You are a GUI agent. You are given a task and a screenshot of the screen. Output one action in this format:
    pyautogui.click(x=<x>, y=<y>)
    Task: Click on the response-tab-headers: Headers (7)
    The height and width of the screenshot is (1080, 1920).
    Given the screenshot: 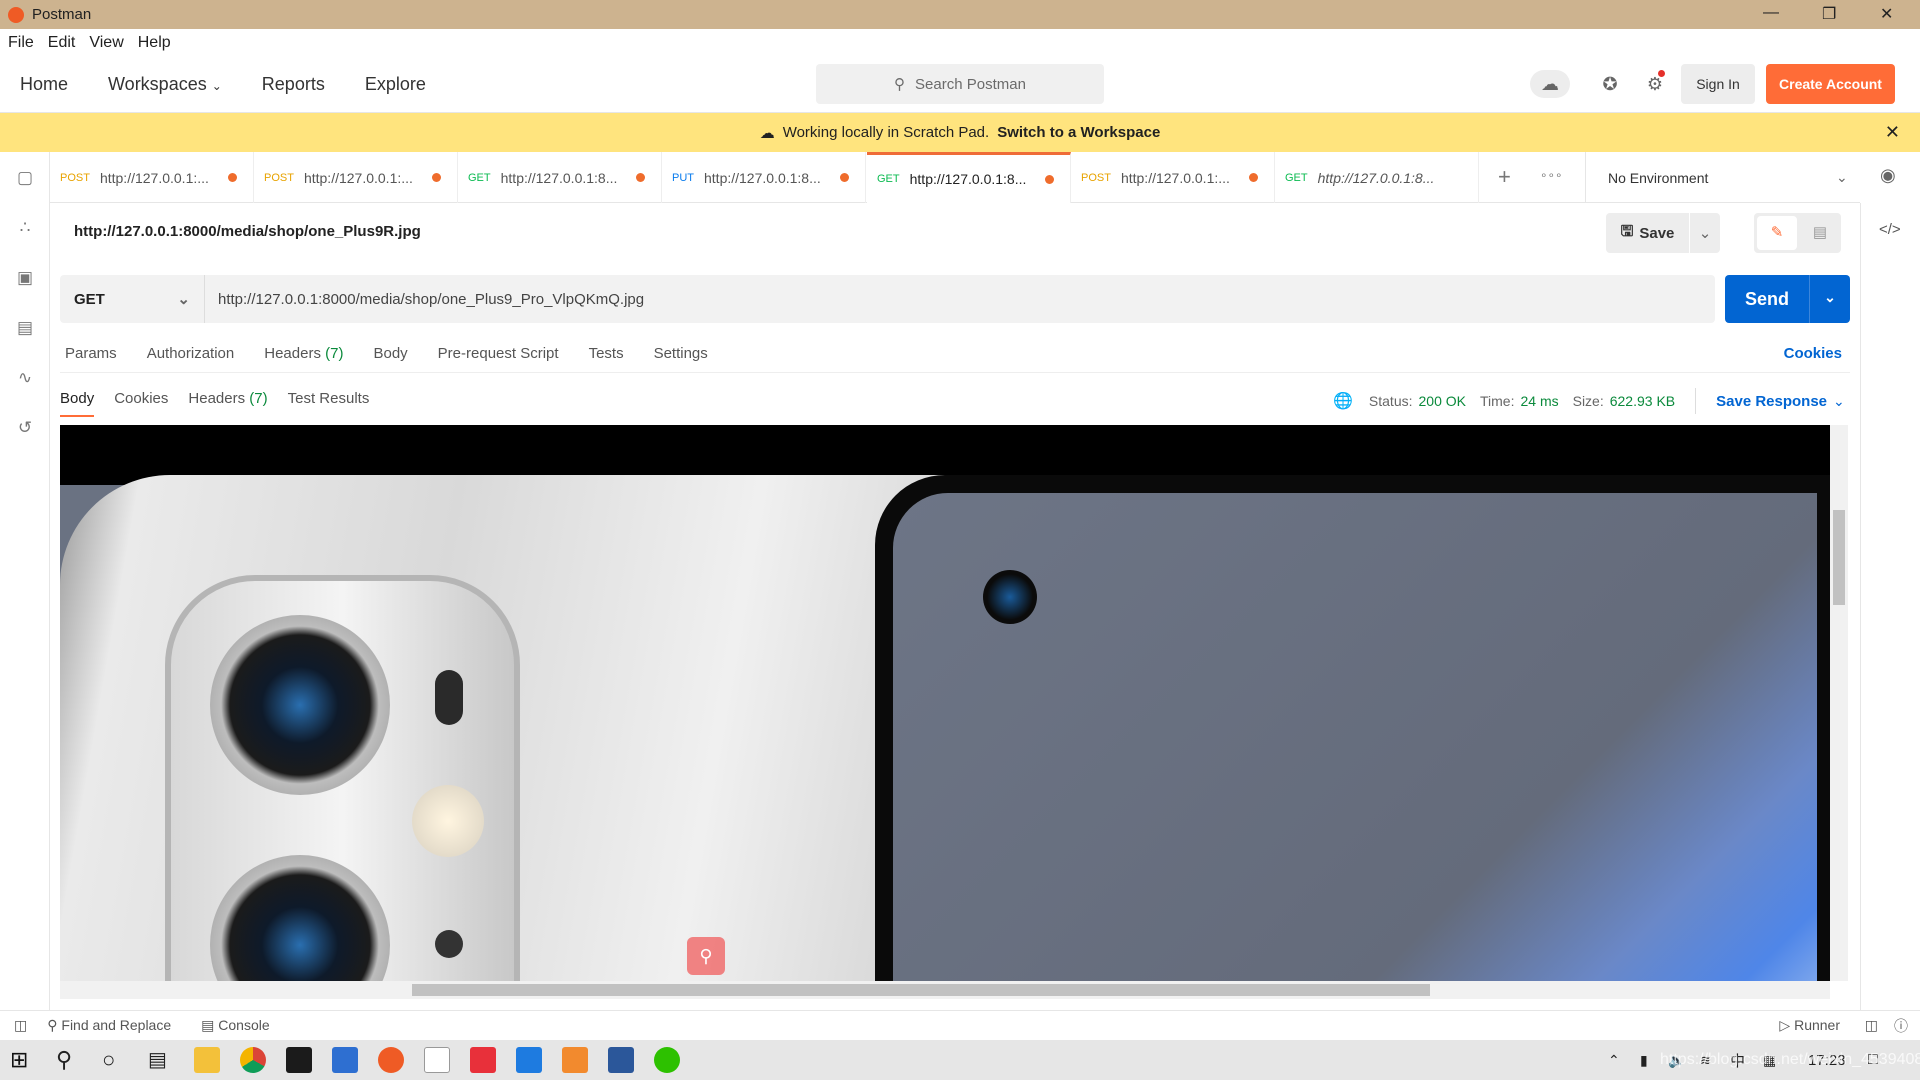 What is the action you would take?
    pyautogui.click(x=227, y=398)
    